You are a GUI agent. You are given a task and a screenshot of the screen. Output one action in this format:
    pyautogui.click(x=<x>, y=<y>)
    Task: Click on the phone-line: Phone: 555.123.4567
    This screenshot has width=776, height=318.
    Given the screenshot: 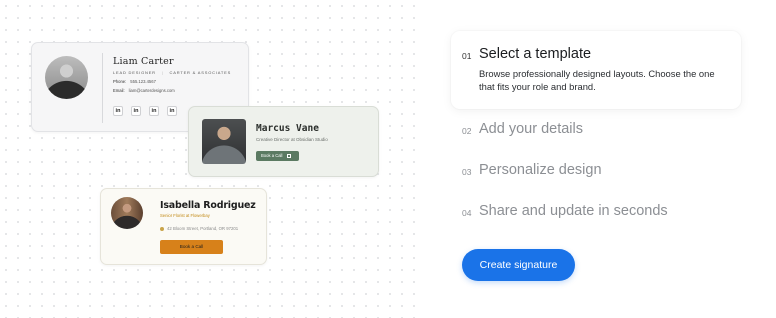 What is the action you would take?
    pyautogui.click(x=134, y=81)
    